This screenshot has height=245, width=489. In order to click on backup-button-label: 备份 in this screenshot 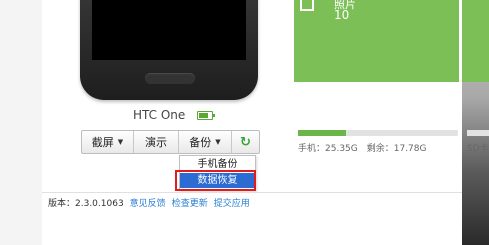, I will do `click(200, 142)`.